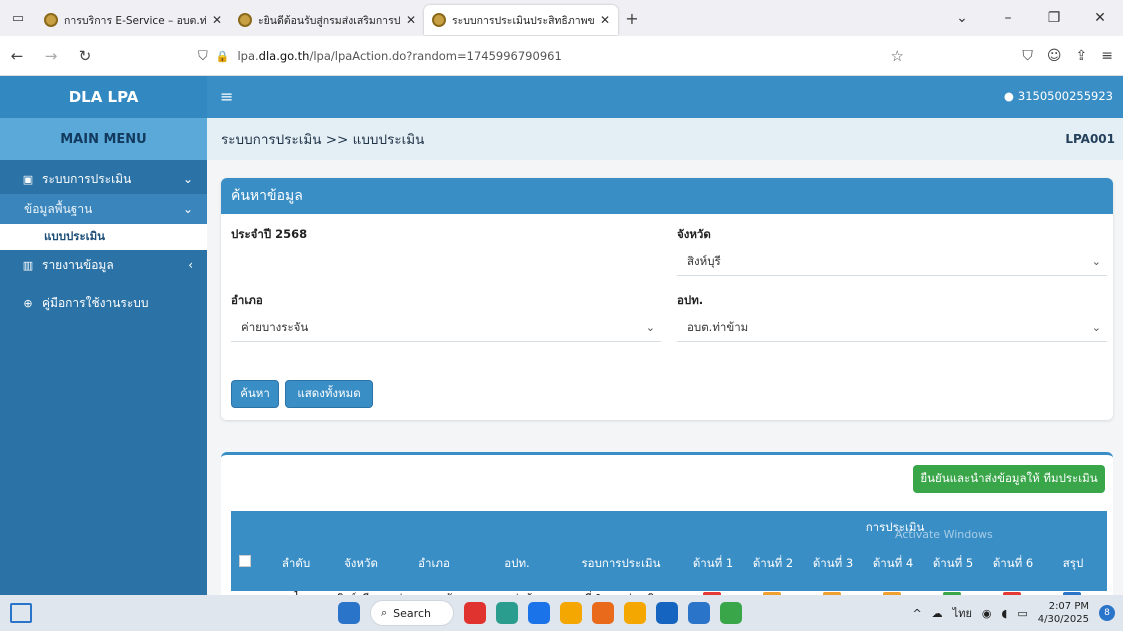 The image size is (1123, 631). What do you see at coordinates (1008, 96) in the screenshot?
I see `user-icon: ●` at bounding box center [1008, 96].